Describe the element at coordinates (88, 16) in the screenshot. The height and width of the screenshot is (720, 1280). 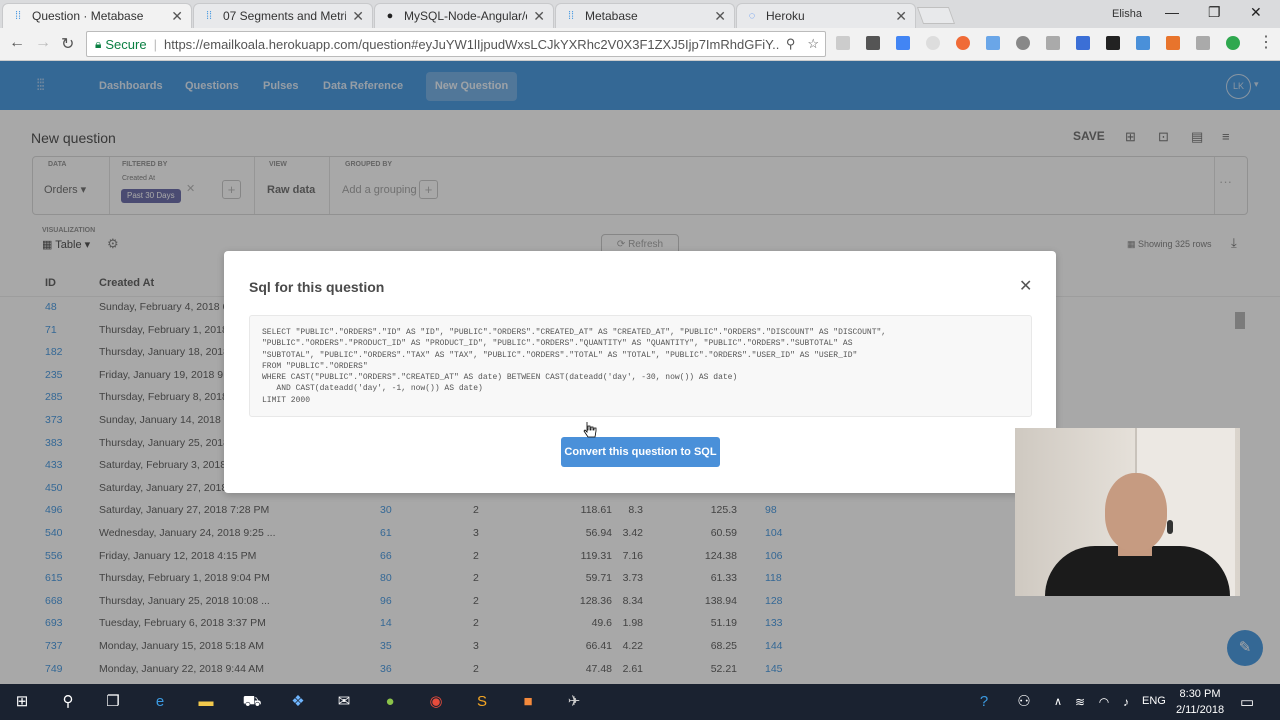
I see `tab-title: Question · Metabase` at that location.